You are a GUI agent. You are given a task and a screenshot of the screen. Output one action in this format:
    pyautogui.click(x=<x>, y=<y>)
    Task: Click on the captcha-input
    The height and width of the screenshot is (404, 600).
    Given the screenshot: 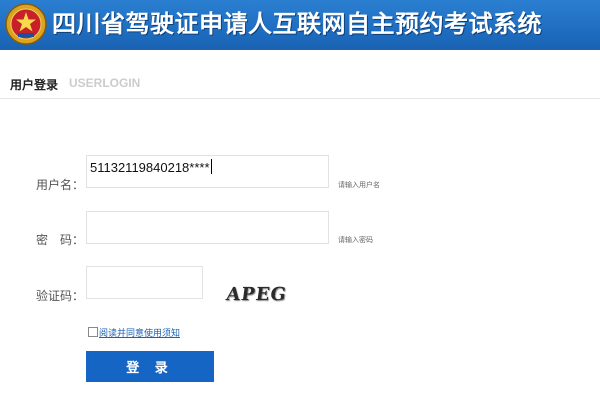 What is the action you would take?
    pyautogui.click(x=144, y=282)
    